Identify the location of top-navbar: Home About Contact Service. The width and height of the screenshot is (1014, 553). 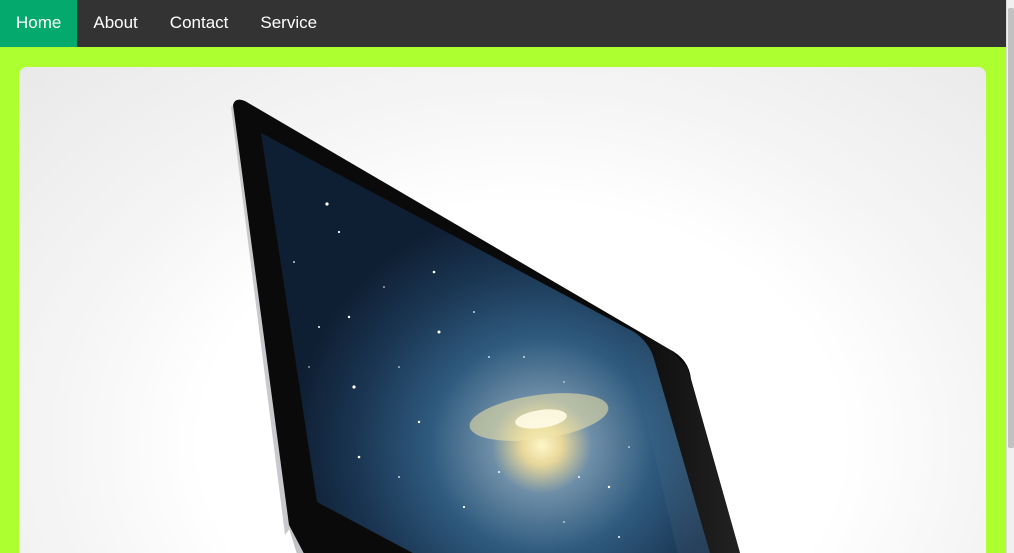
(503, 23).